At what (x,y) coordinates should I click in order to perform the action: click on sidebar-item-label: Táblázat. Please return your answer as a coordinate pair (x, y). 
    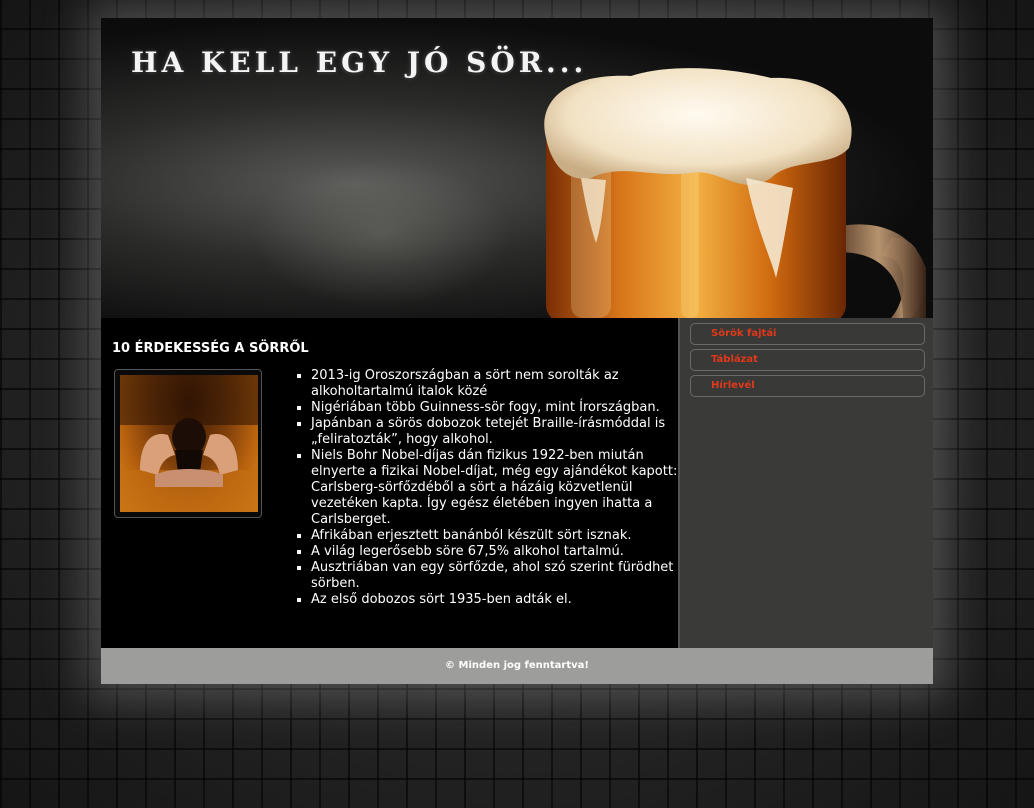
    Looking at the image, I should click on (734, 359).